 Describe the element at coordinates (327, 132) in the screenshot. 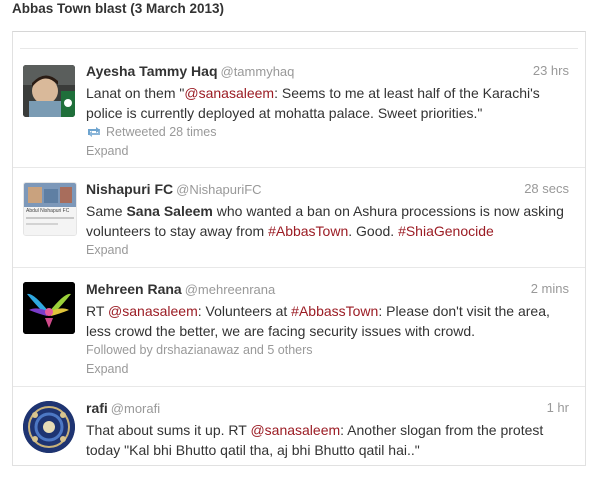

I see `retweet-info: Retweeted 28 times` at that location.